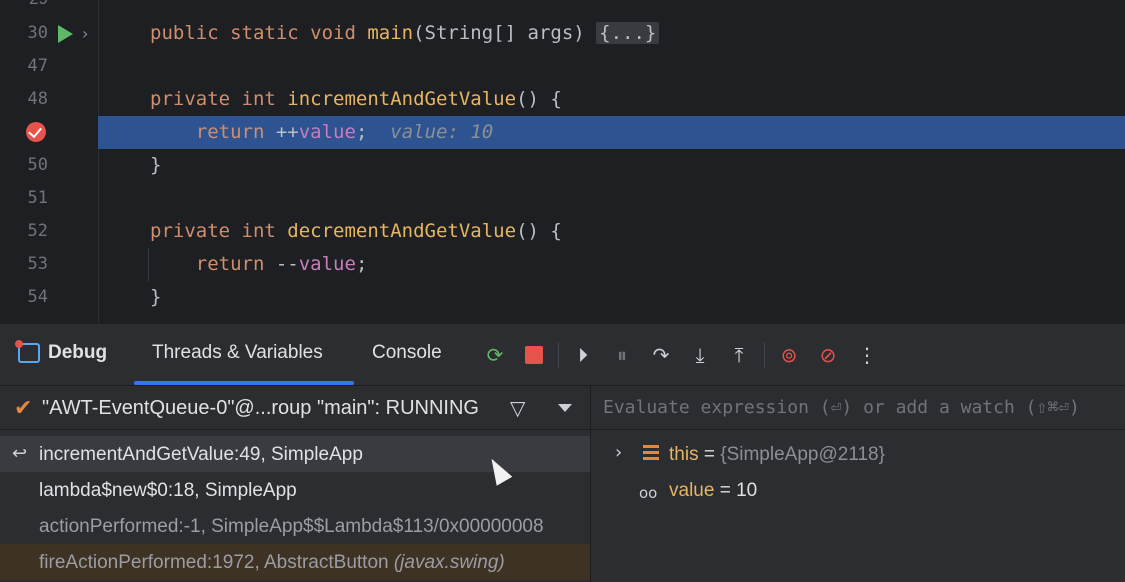 This screenshot has width=1125, height=582. I want to click on code-line: 51, so click(562, 198).